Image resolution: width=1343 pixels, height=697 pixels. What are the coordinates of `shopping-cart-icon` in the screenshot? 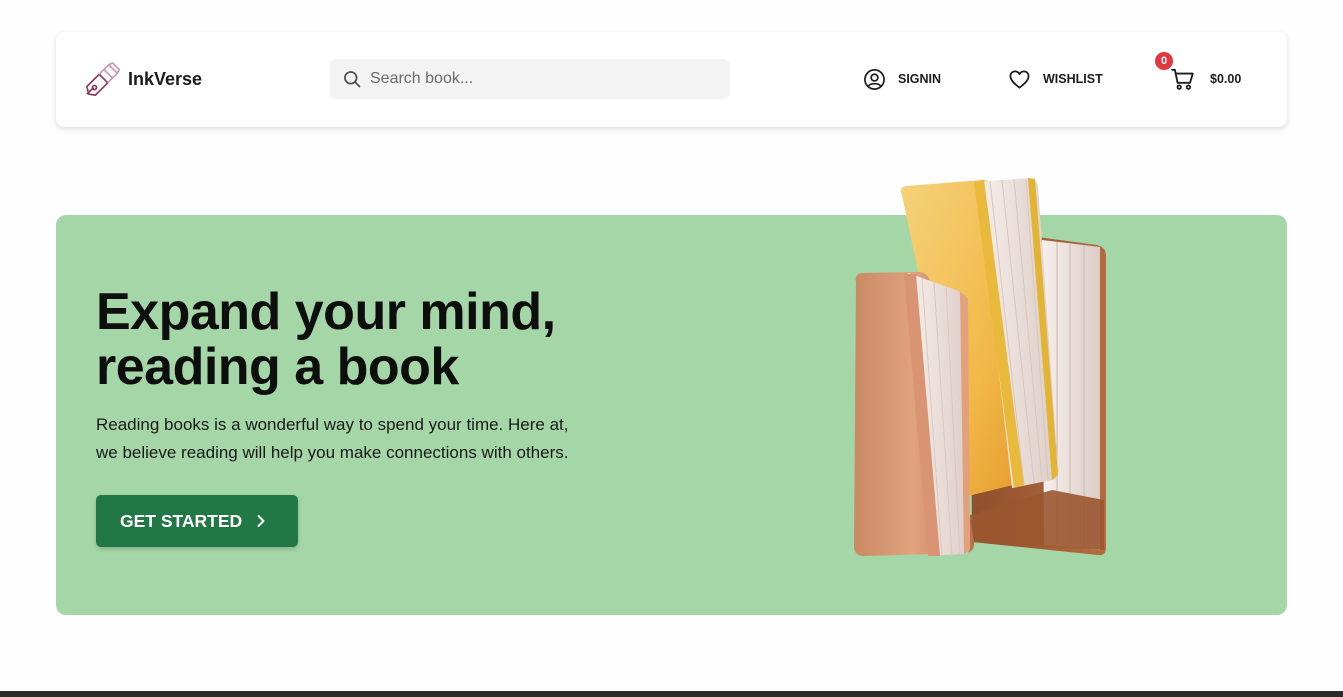 It's located at (1182, 79).